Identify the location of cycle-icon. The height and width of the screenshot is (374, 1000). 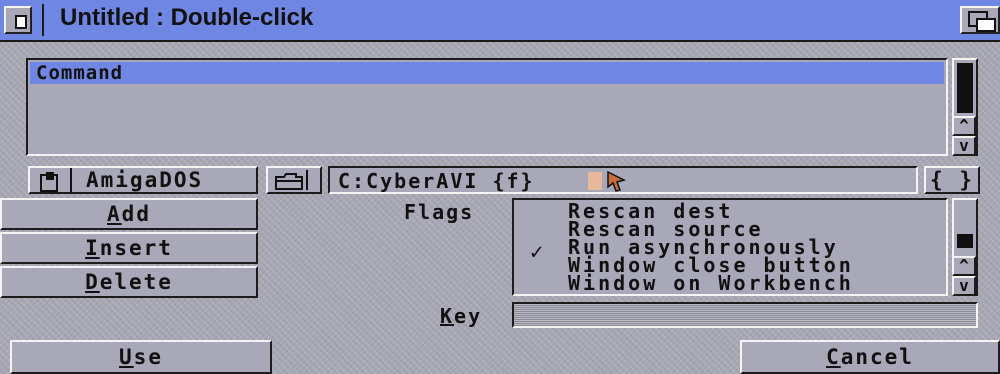
(49, 182).